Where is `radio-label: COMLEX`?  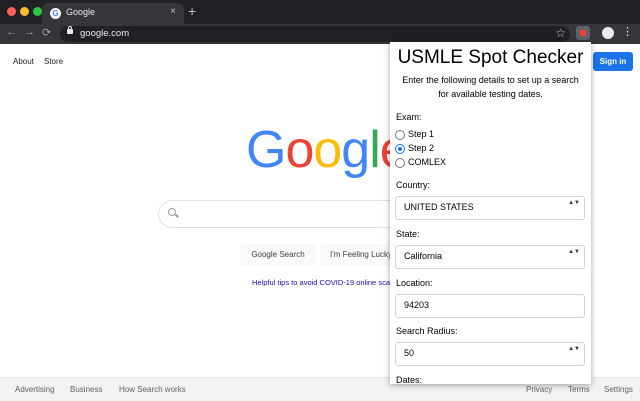 radio-label: COMLEX is located at coordinates (427, 162).